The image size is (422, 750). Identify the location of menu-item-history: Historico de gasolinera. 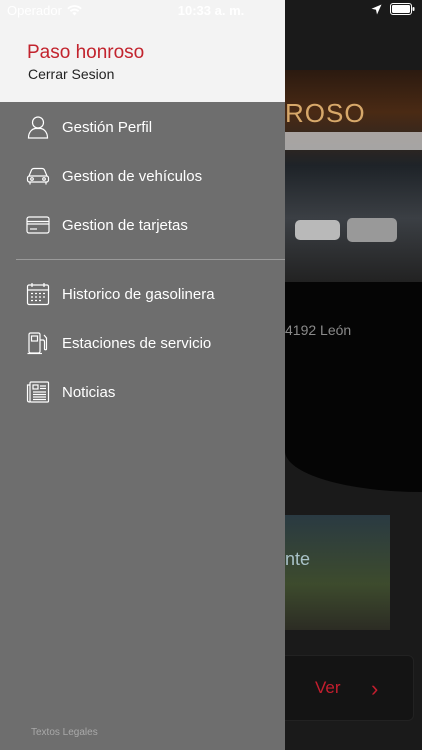
(142, 294).